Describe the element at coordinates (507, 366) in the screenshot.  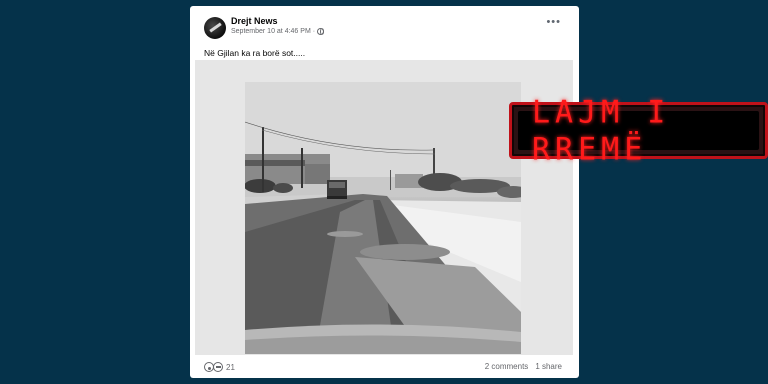
I see `comments-count-link: 2 comments` at that location.